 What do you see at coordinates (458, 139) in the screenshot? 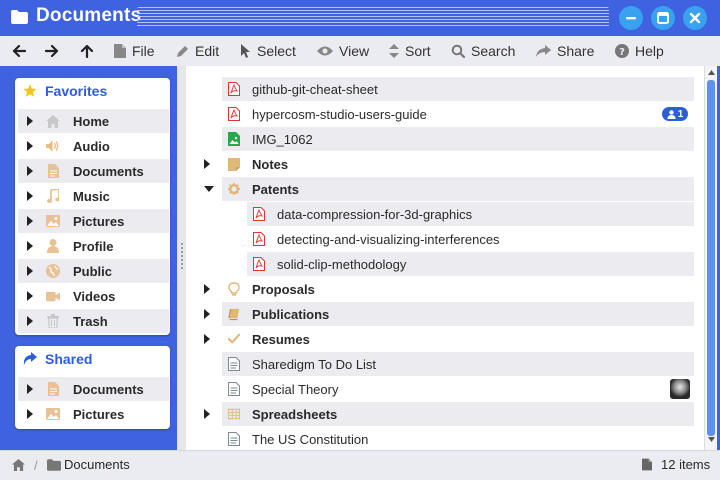
I see `list-item: IMG_1062` at bounding box center [458, 139].